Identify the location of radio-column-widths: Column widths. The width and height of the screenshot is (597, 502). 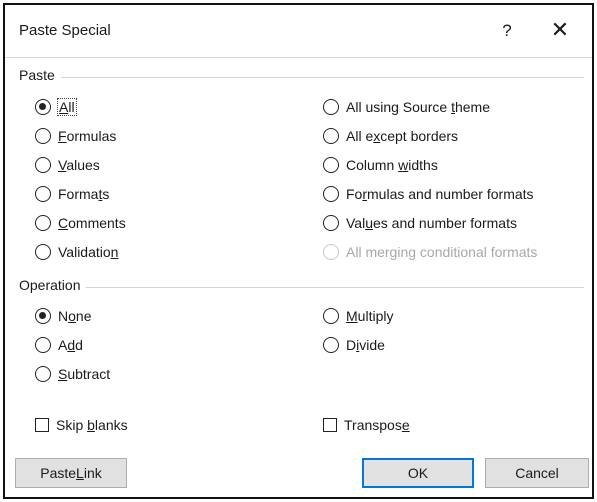
(380, 165).